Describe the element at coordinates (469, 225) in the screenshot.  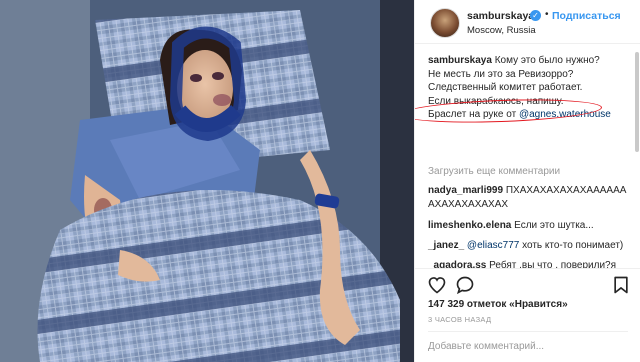
I see `comment-username: limeshenko.elena` at that location.